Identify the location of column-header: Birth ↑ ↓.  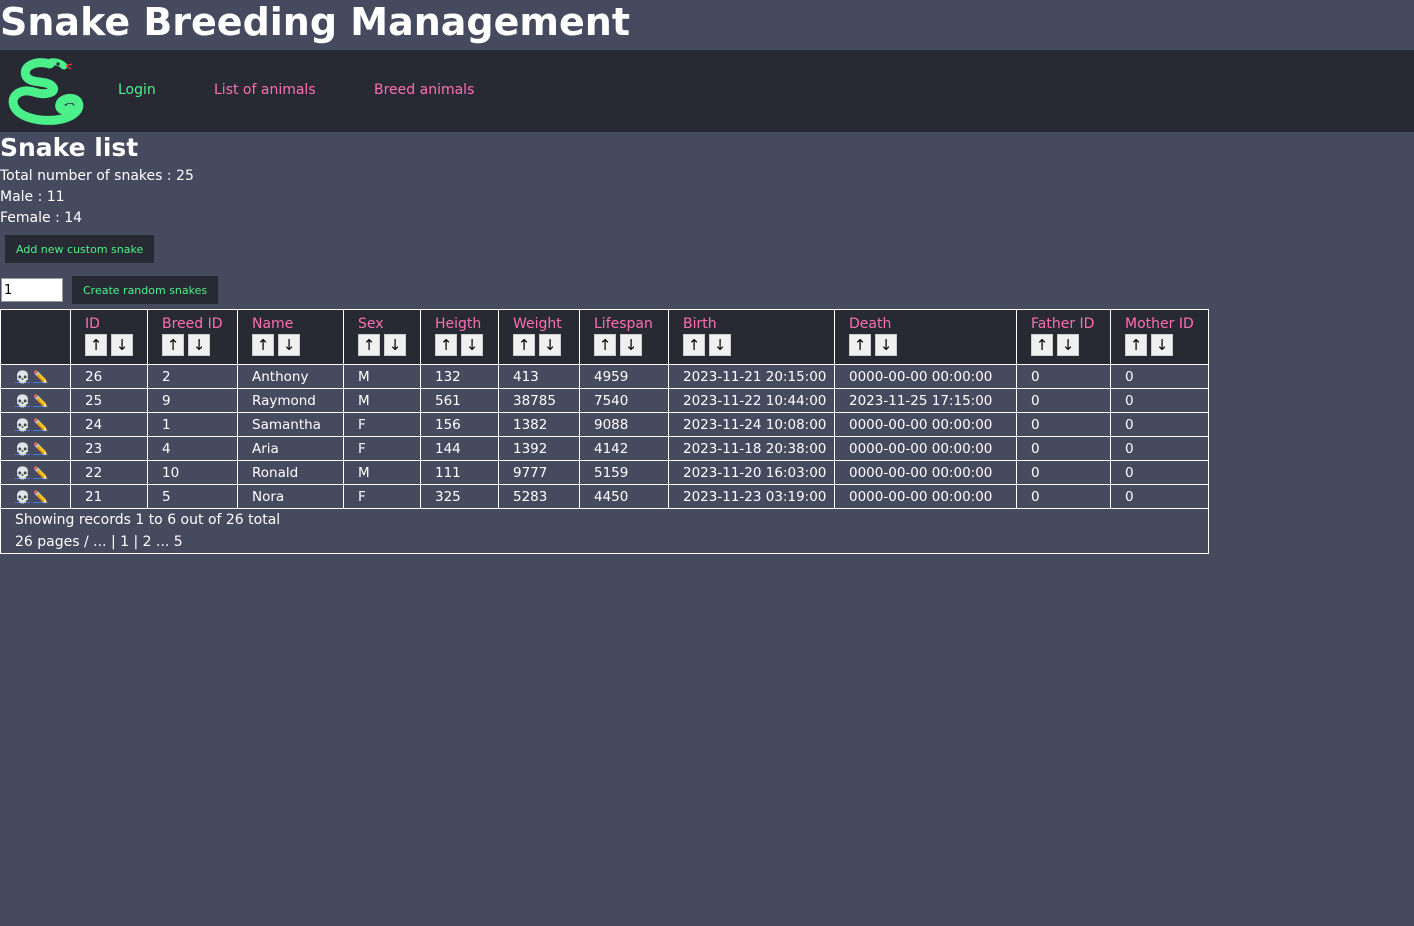
(751, 337).